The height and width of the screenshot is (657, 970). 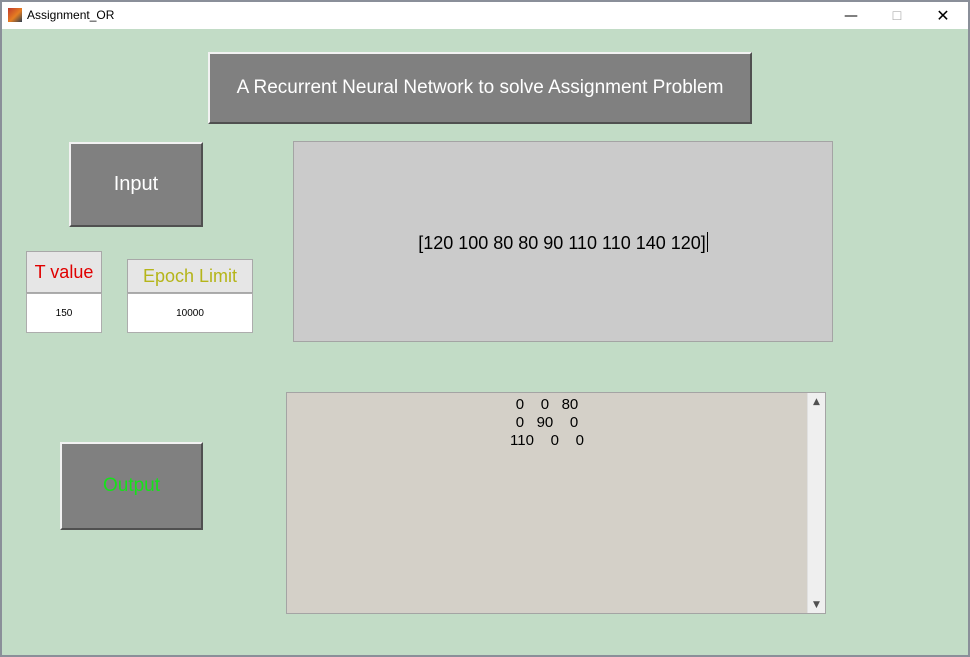 I want to click on matlab-icon, so click(x=15, y=15).